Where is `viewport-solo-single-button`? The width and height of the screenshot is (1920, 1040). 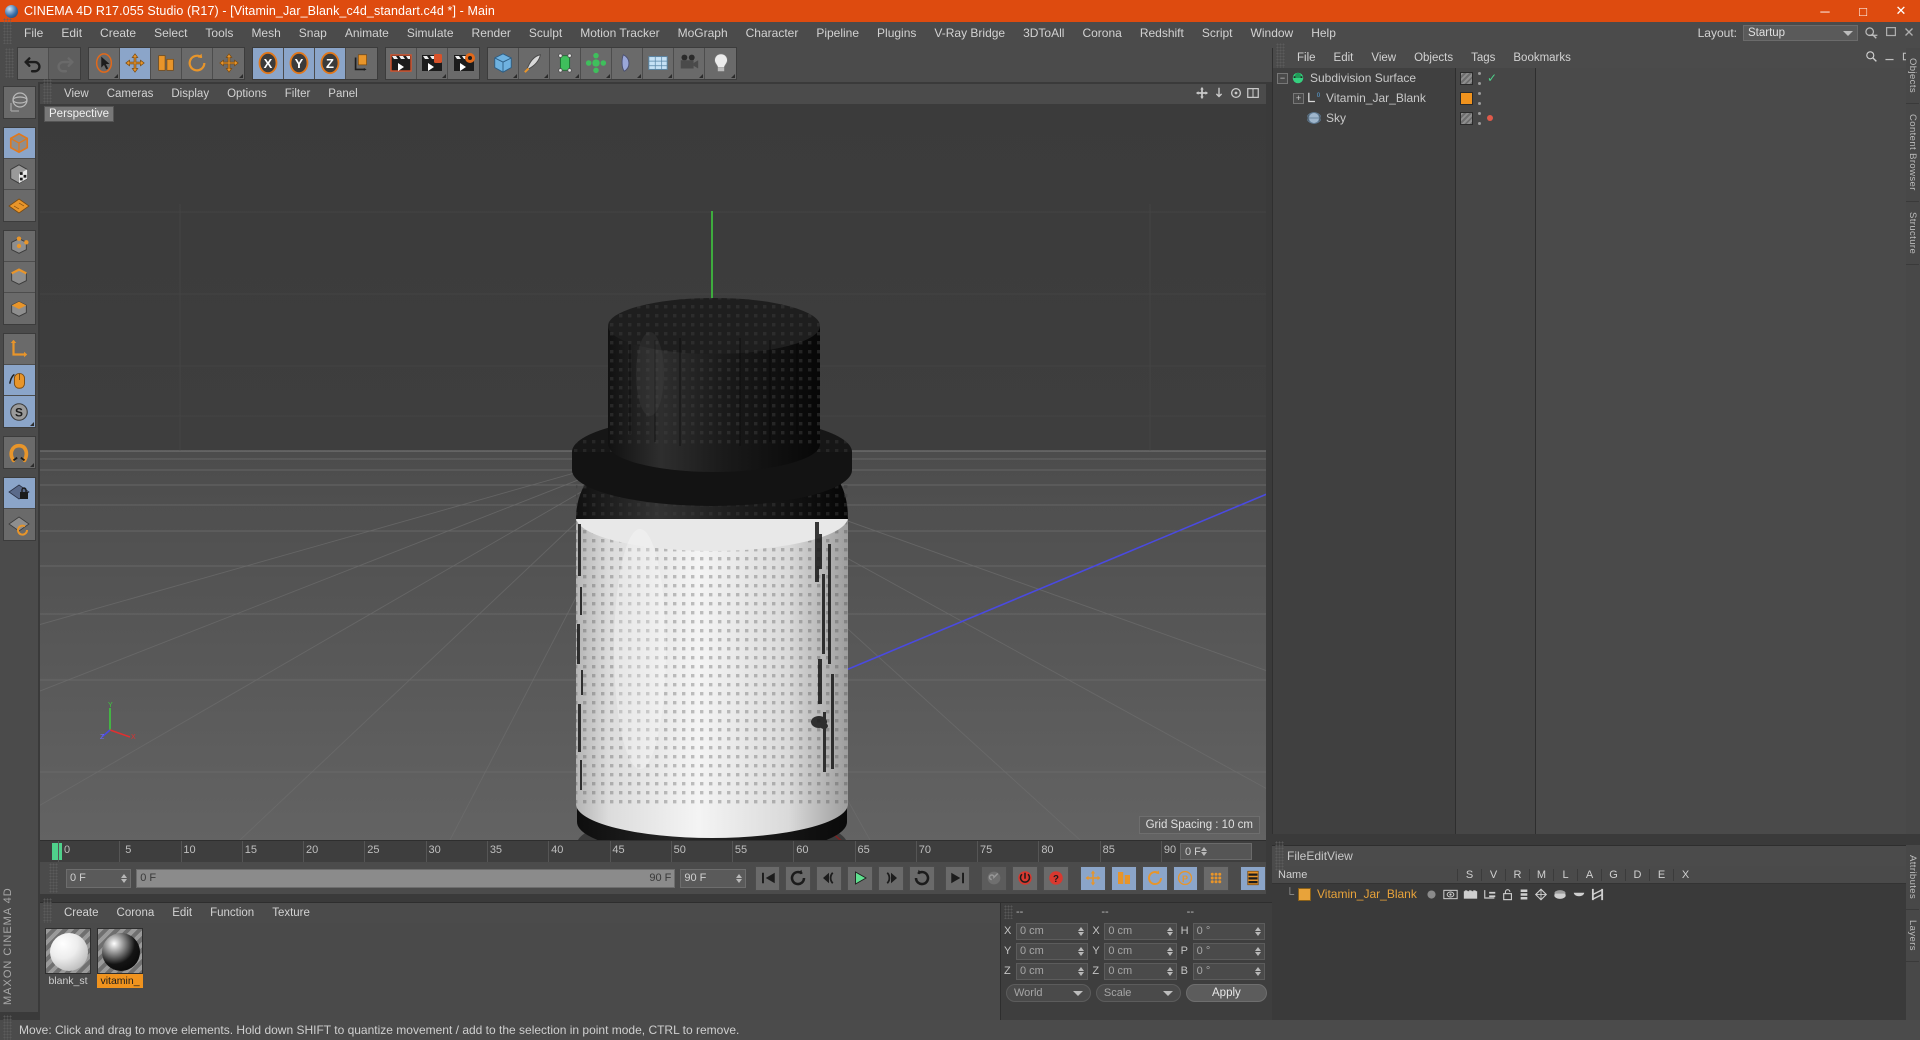 viewport-solo-single-button is located at coordinates (19, 380).